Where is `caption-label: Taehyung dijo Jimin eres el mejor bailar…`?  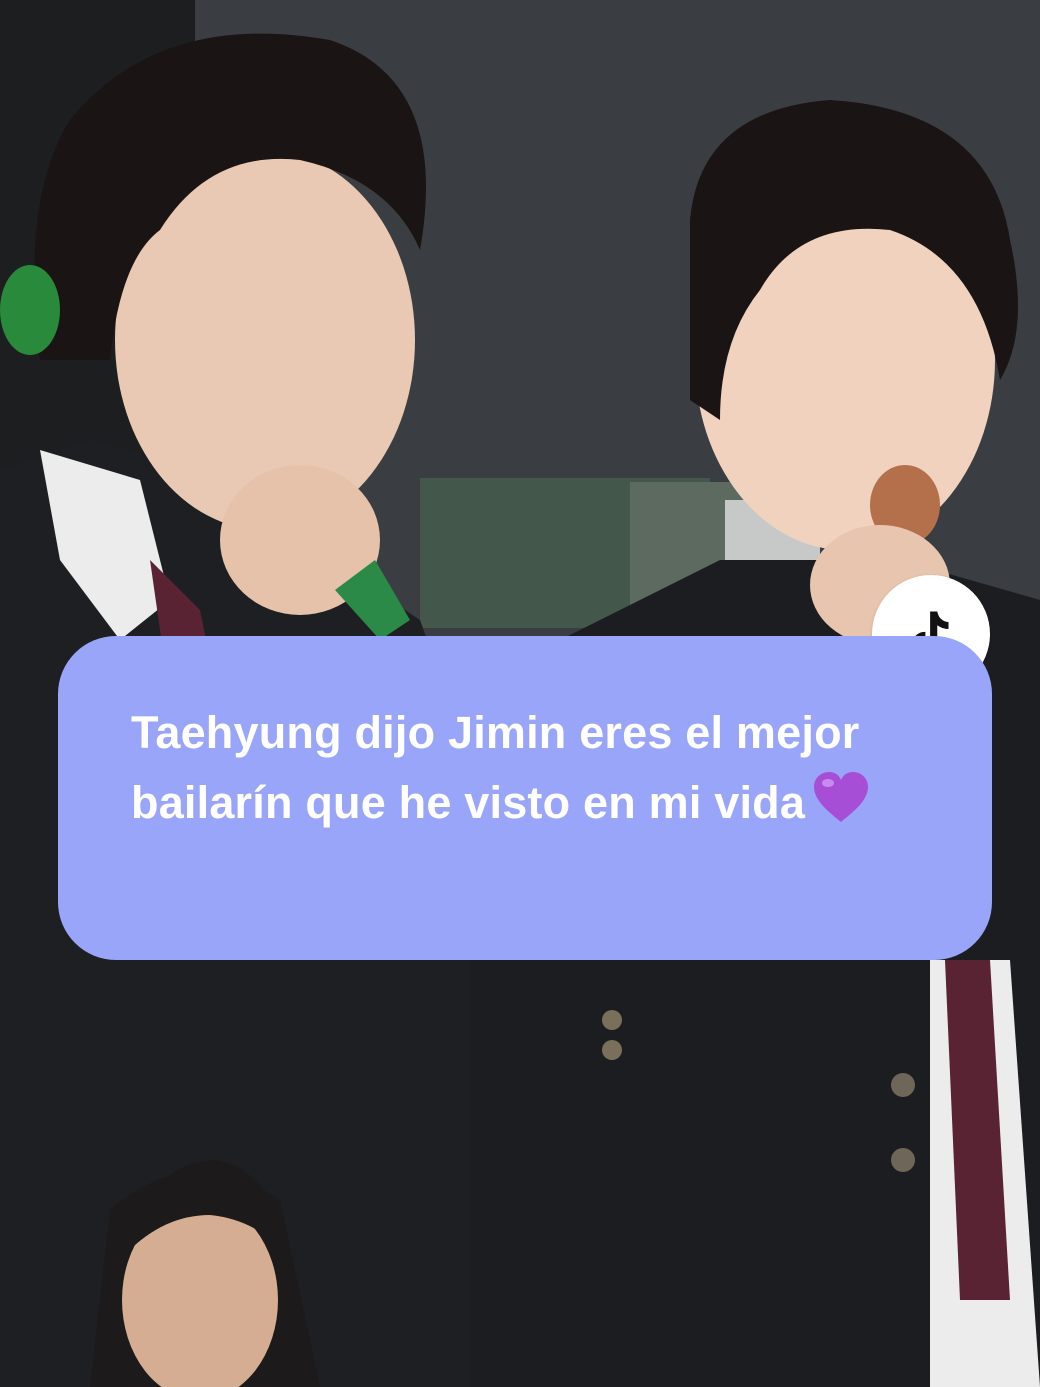
caption-label: Taehyung dijo Jimin eres el mejor bailar… is located at coordinates (495, 767).